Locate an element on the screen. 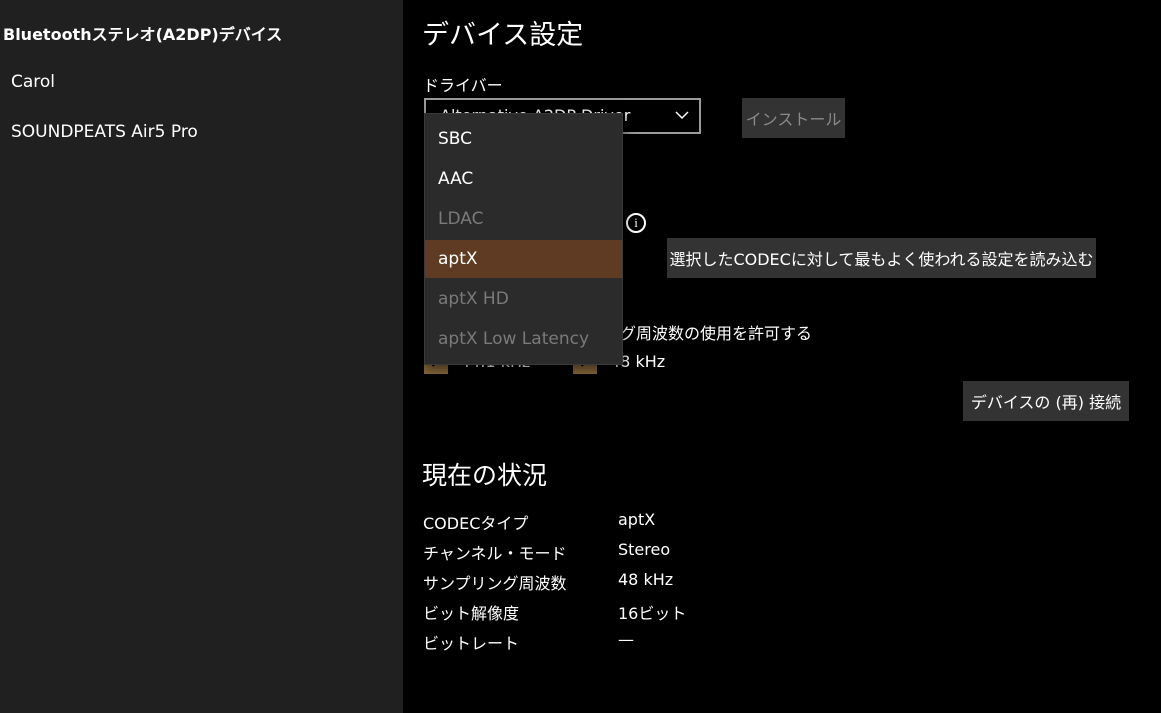 The height and width of the screenshot is (713, 1161). codec-option-sbc: SBC is located at coordinates (523, 139).